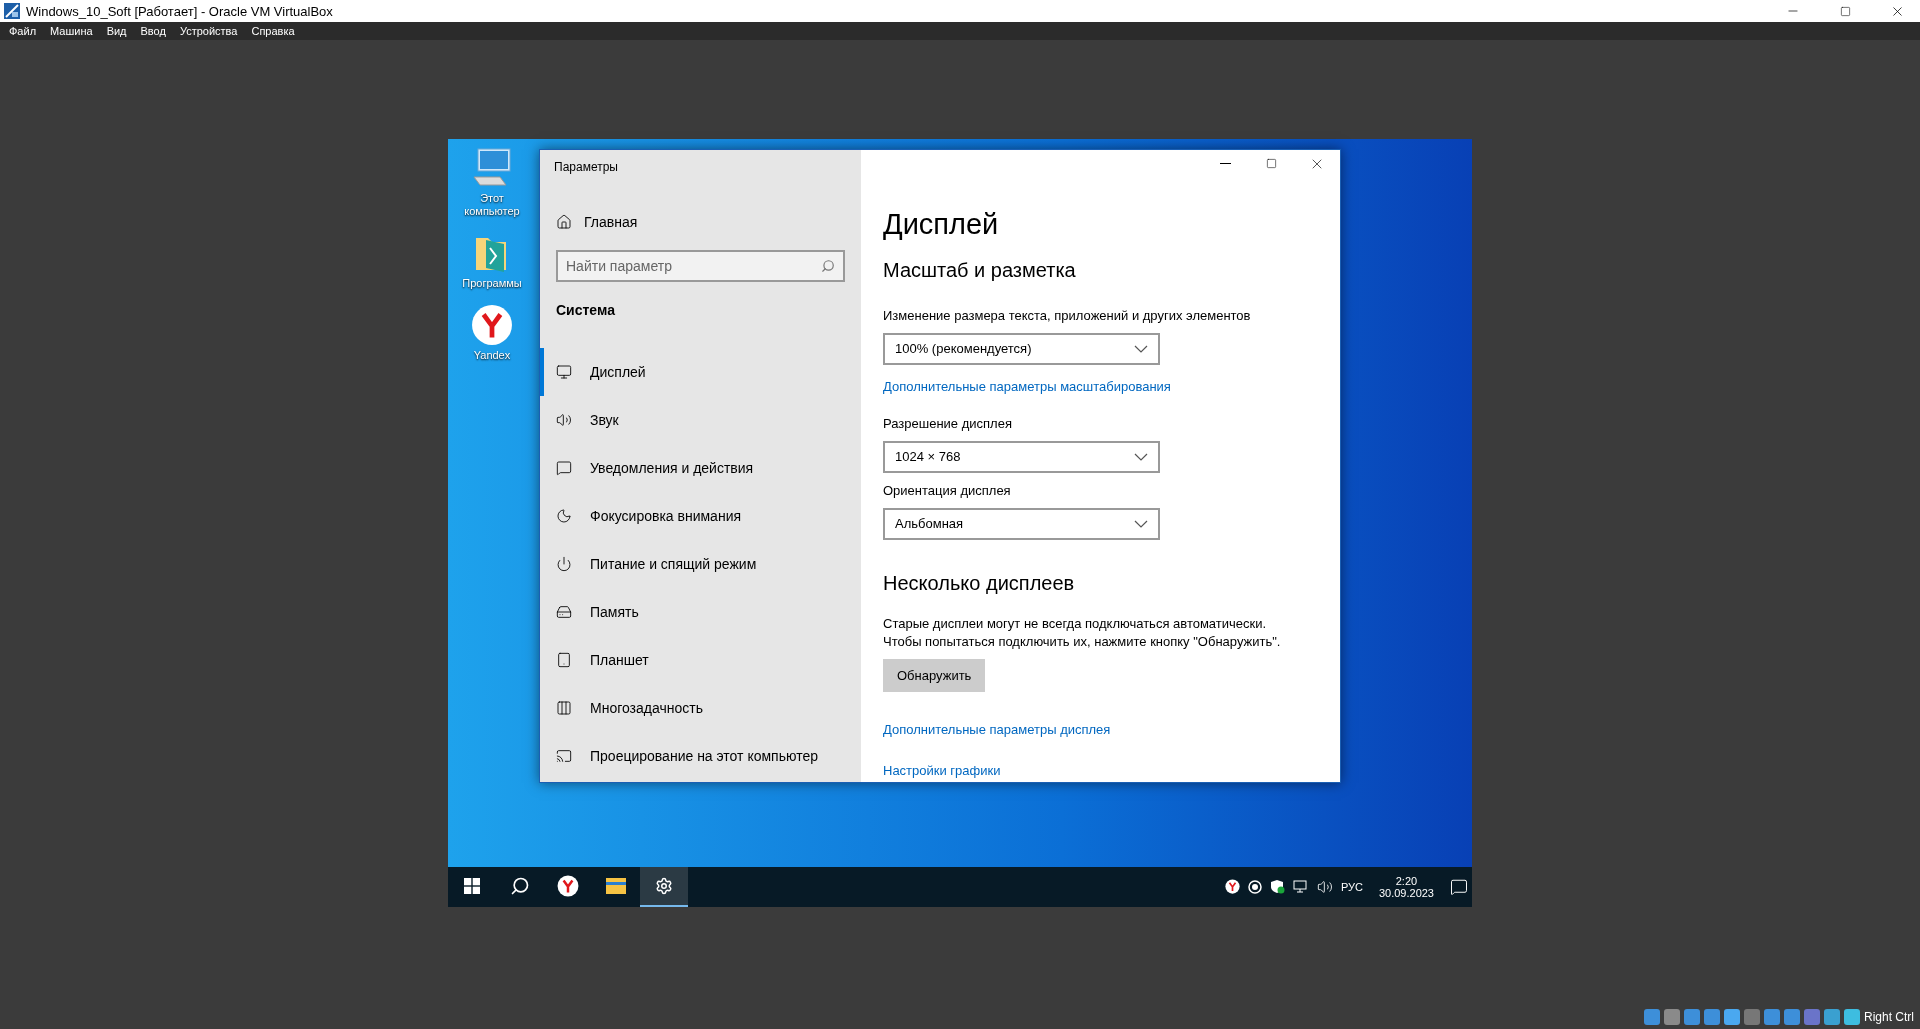 This screenshot has height=1029, width=1920. What do you see at coordinates (979, 270) in the screenshot?
I see `section-heading: Масштаб и разметка` at bounding box center [979, 270].